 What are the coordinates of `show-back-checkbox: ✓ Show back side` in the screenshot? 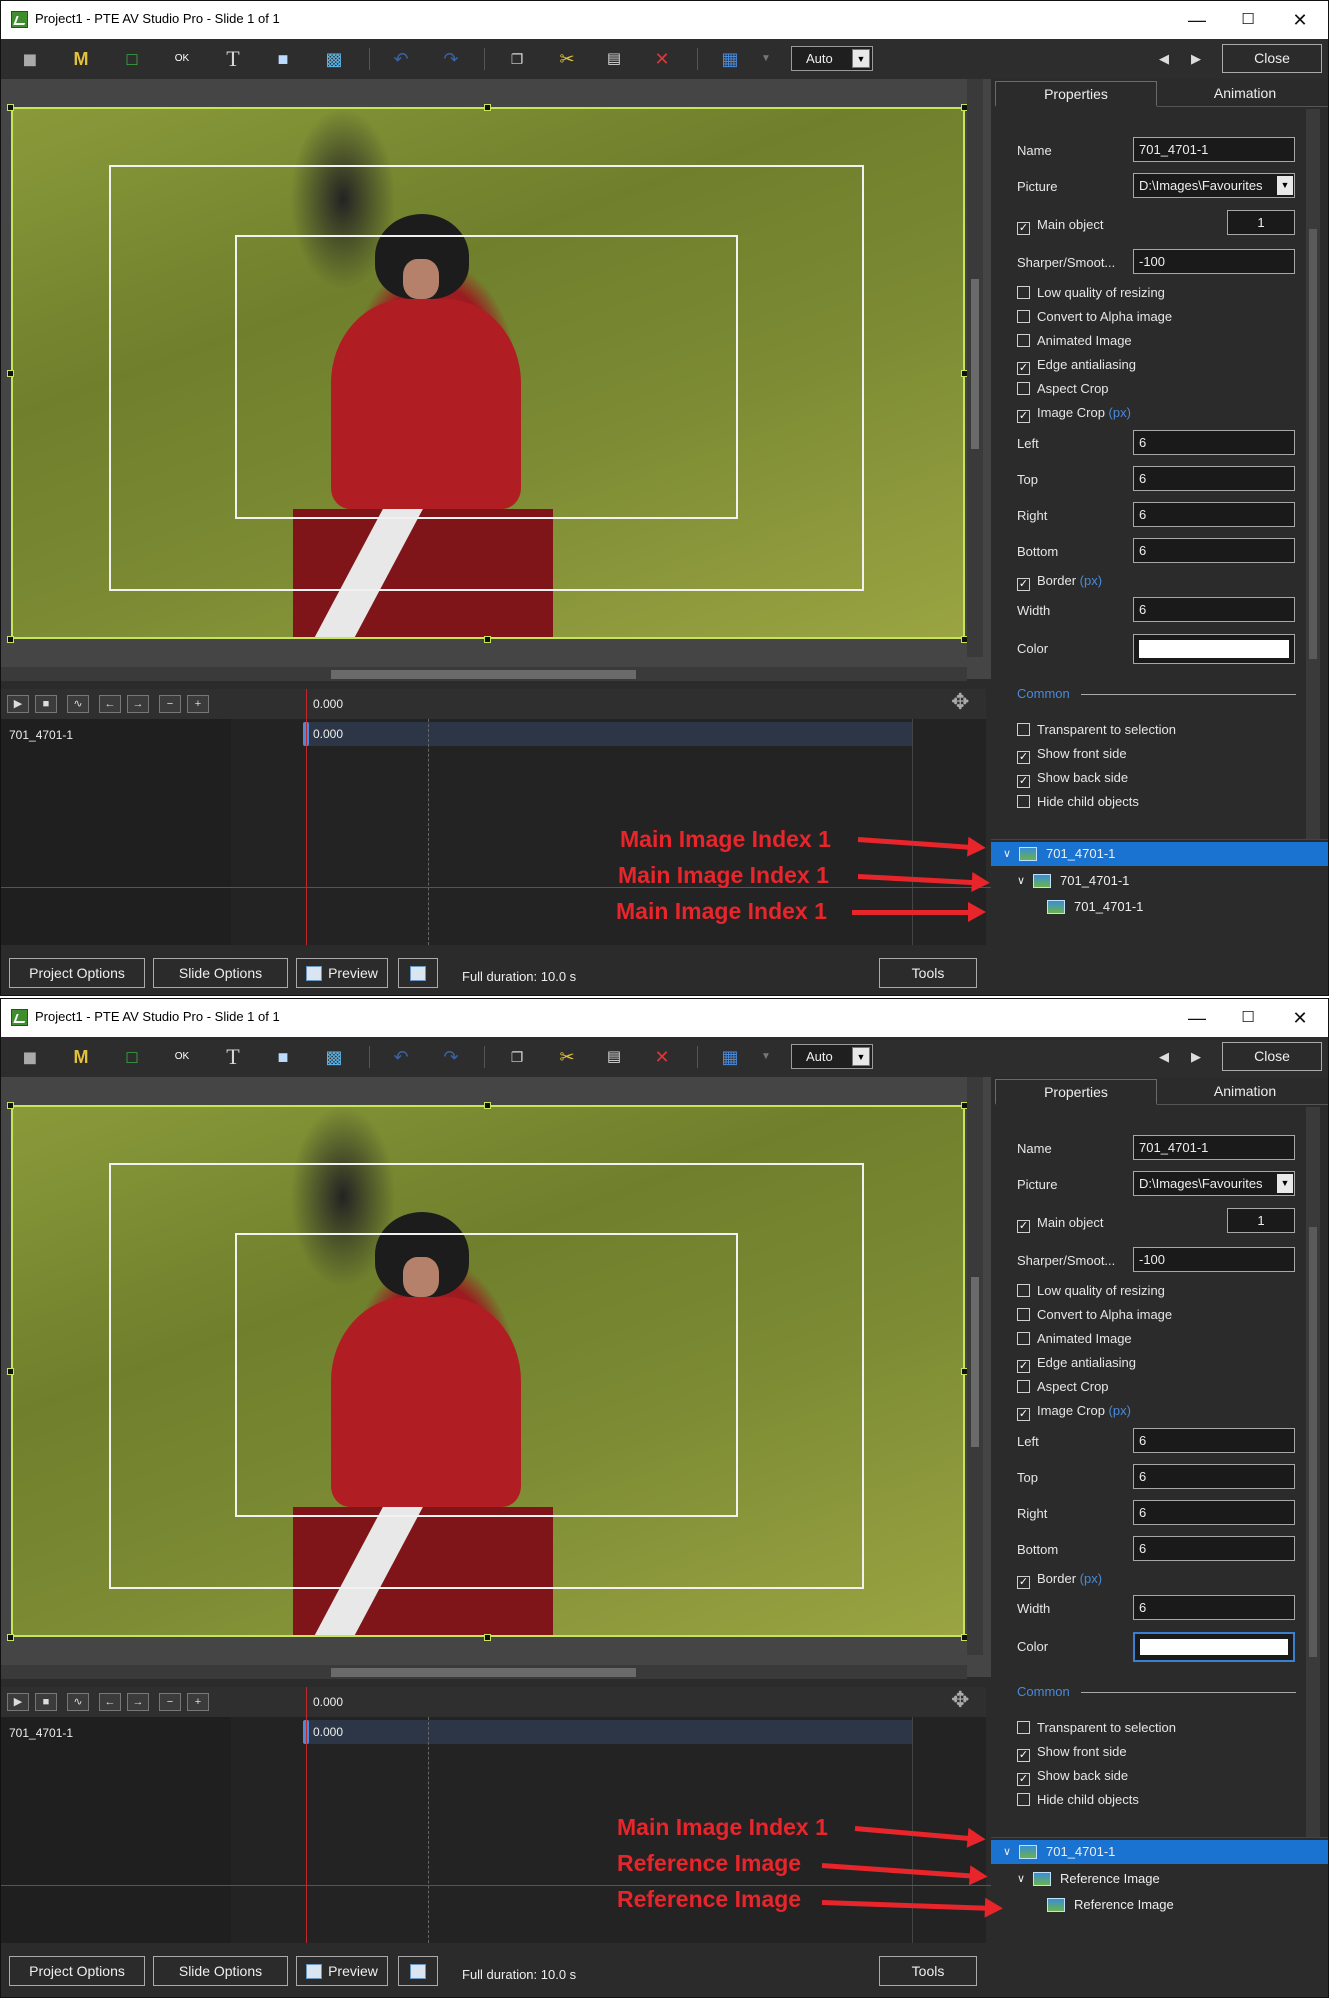 It's located at (1072, 779).